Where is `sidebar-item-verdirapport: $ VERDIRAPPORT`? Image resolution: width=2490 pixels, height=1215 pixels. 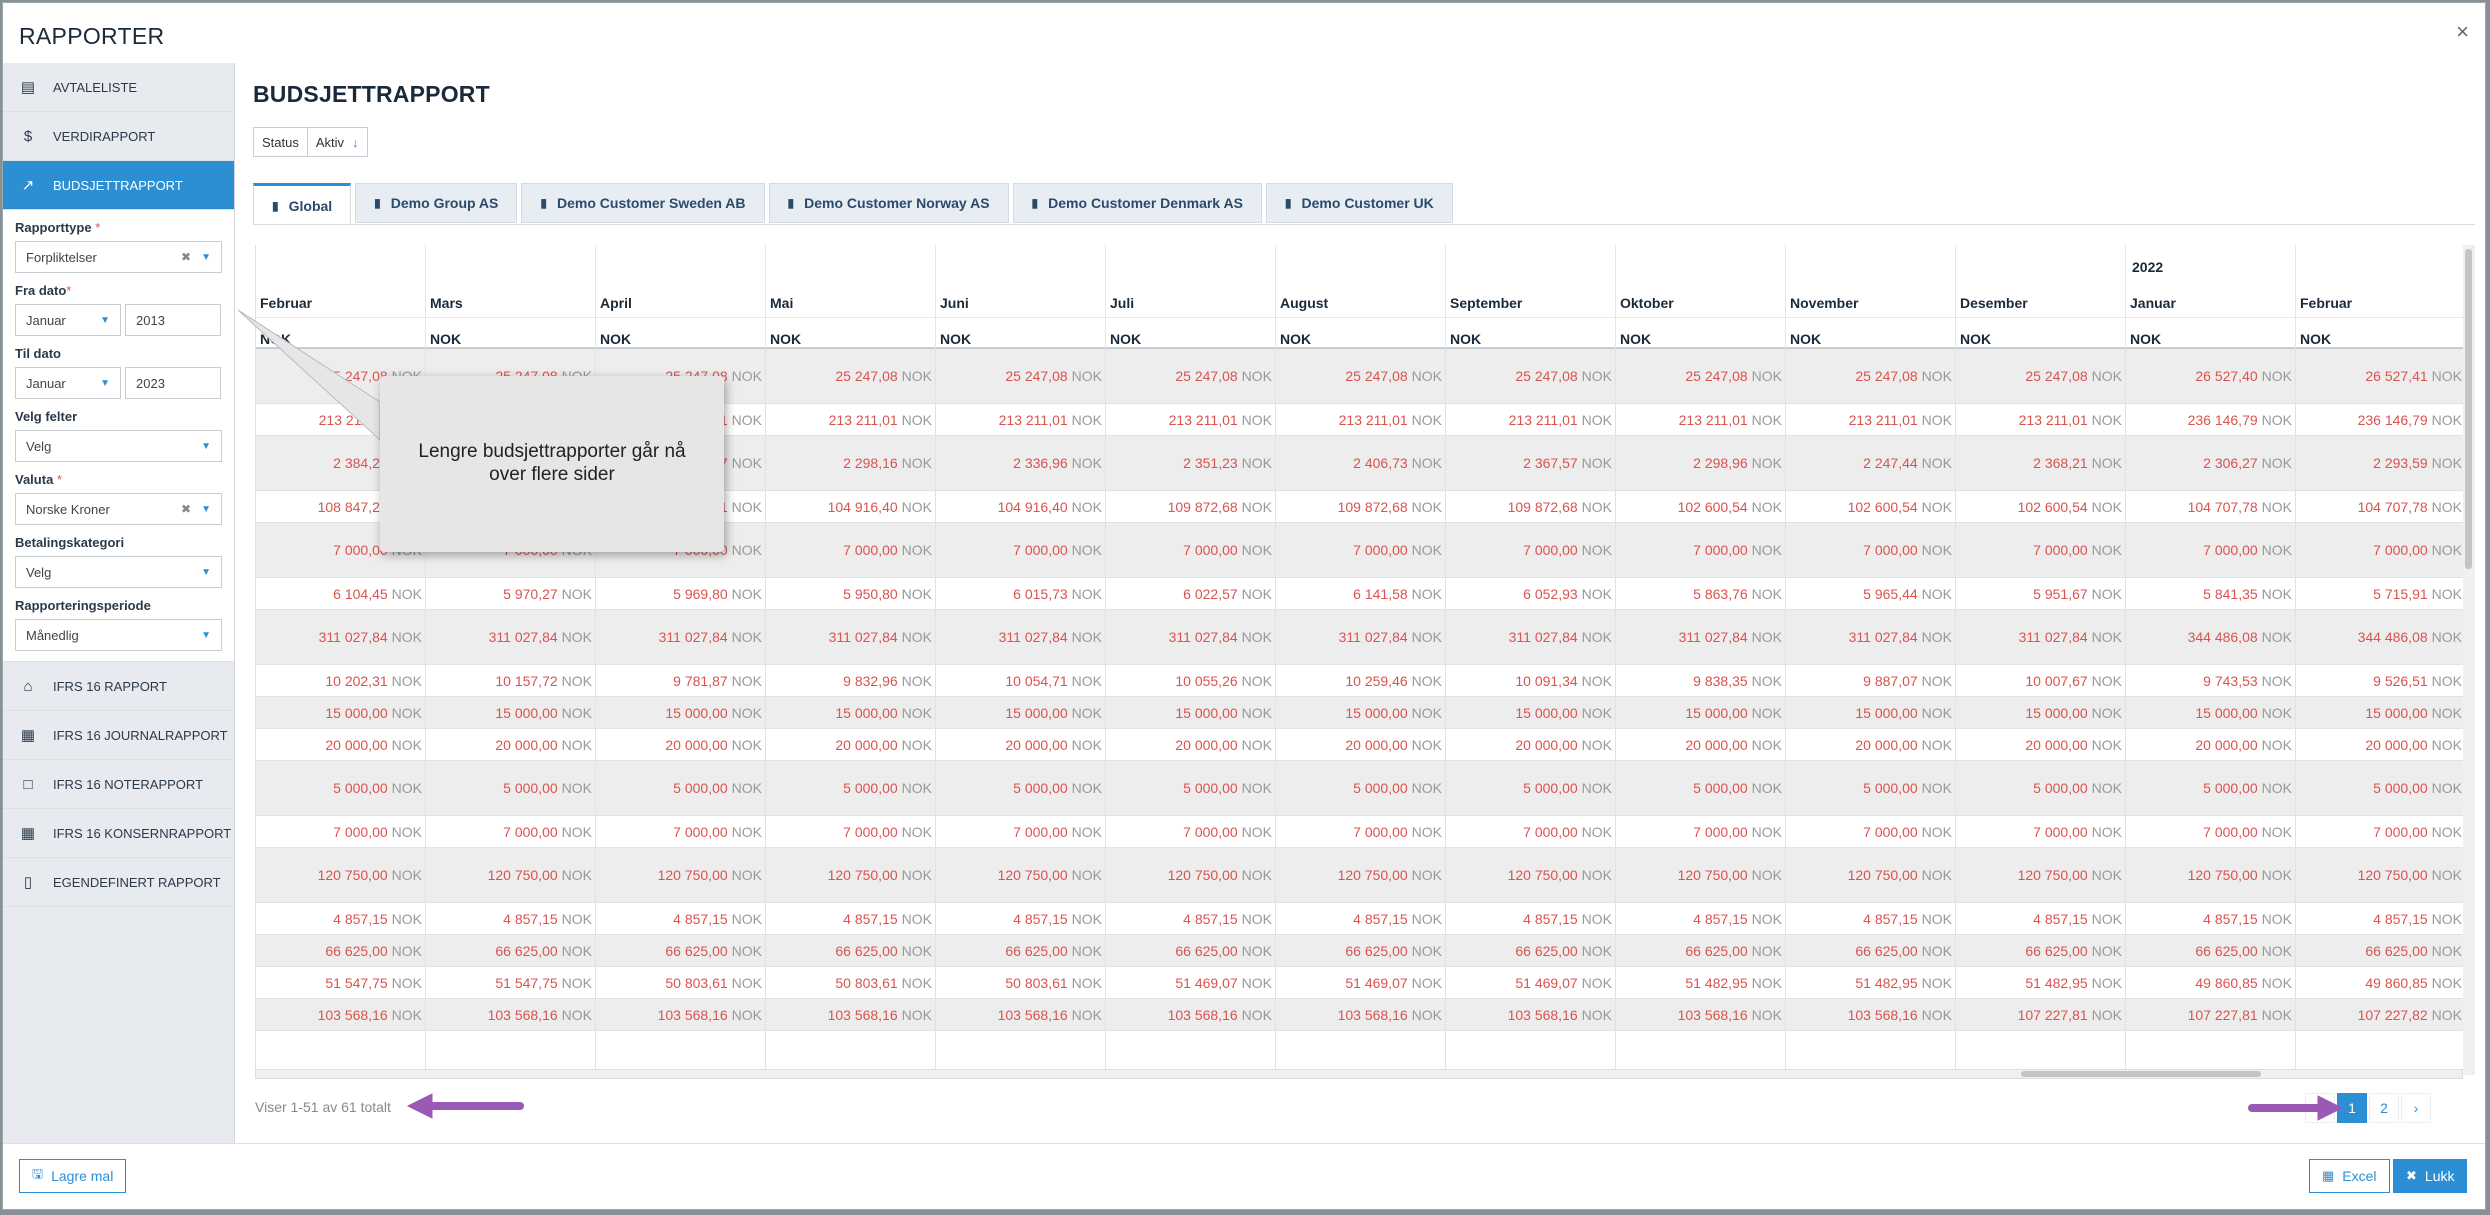 sidebar-item-verdirapport: $ VERDIRAPPORT is located at coordinates (118, 136).